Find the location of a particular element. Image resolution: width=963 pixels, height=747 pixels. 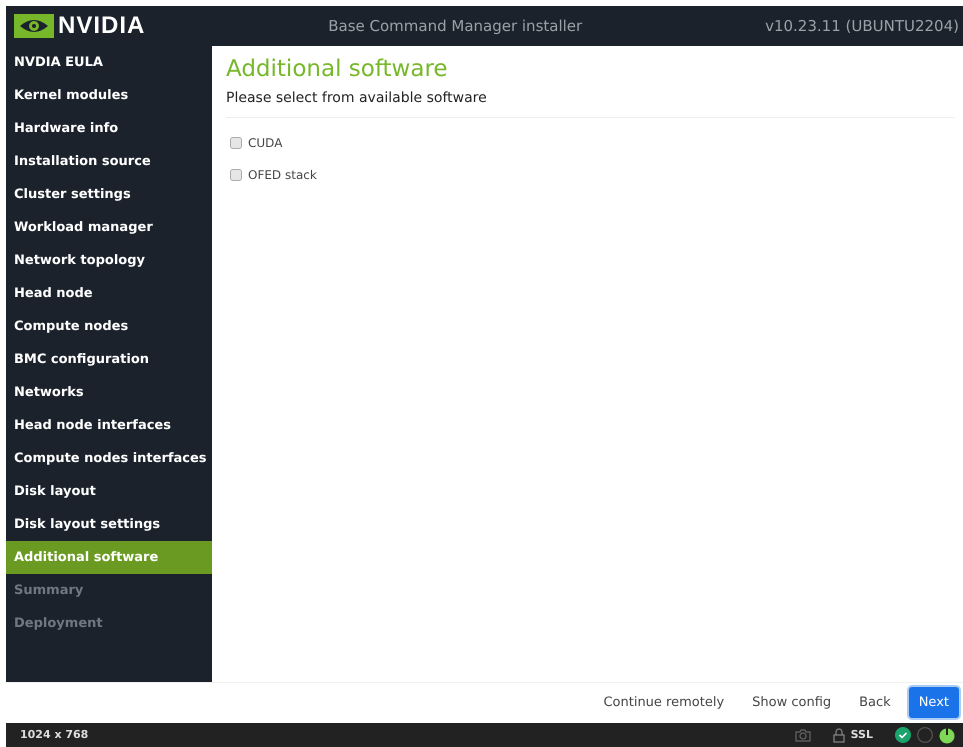

footer-button: Continue remotely is located at coordinates (663, 702).